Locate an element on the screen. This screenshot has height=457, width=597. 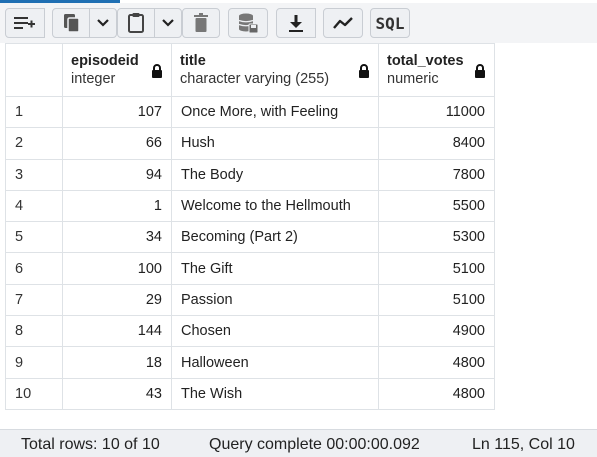
line-chart-icon is located at coordinates (343, 23).